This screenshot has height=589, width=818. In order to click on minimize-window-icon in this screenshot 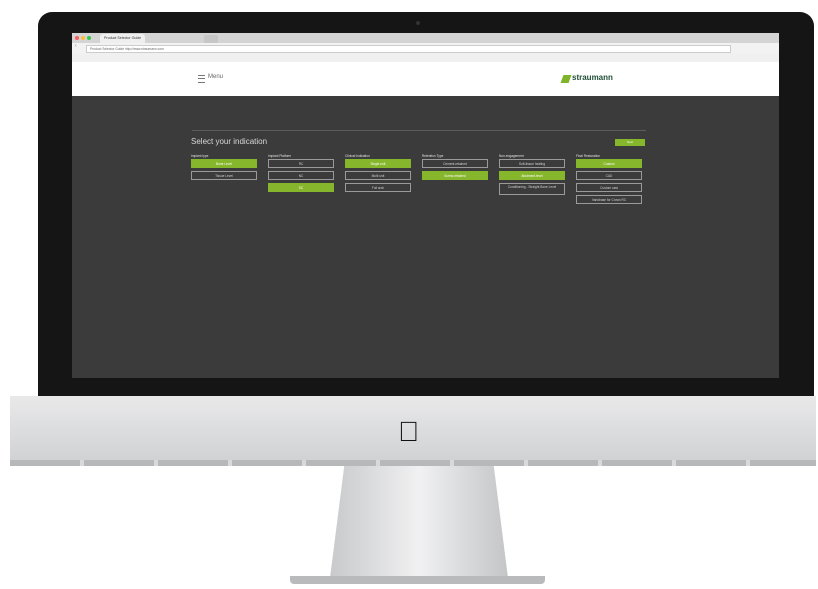, I will do `click(83, 38)`.